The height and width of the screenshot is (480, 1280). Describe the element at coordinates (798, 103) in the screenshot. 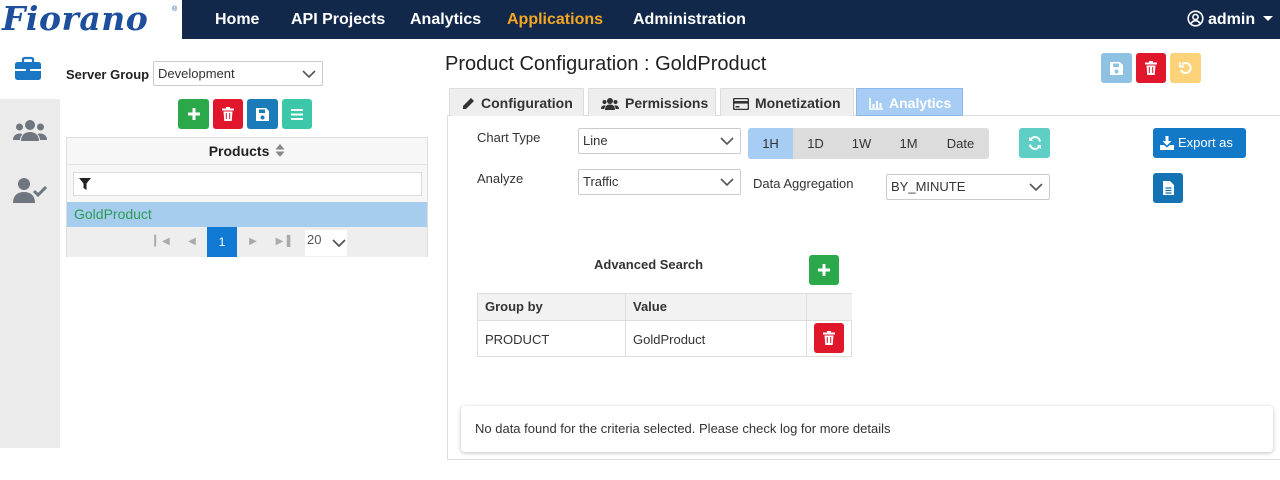

I see `tab-monetization-label: Monetization` at that location.